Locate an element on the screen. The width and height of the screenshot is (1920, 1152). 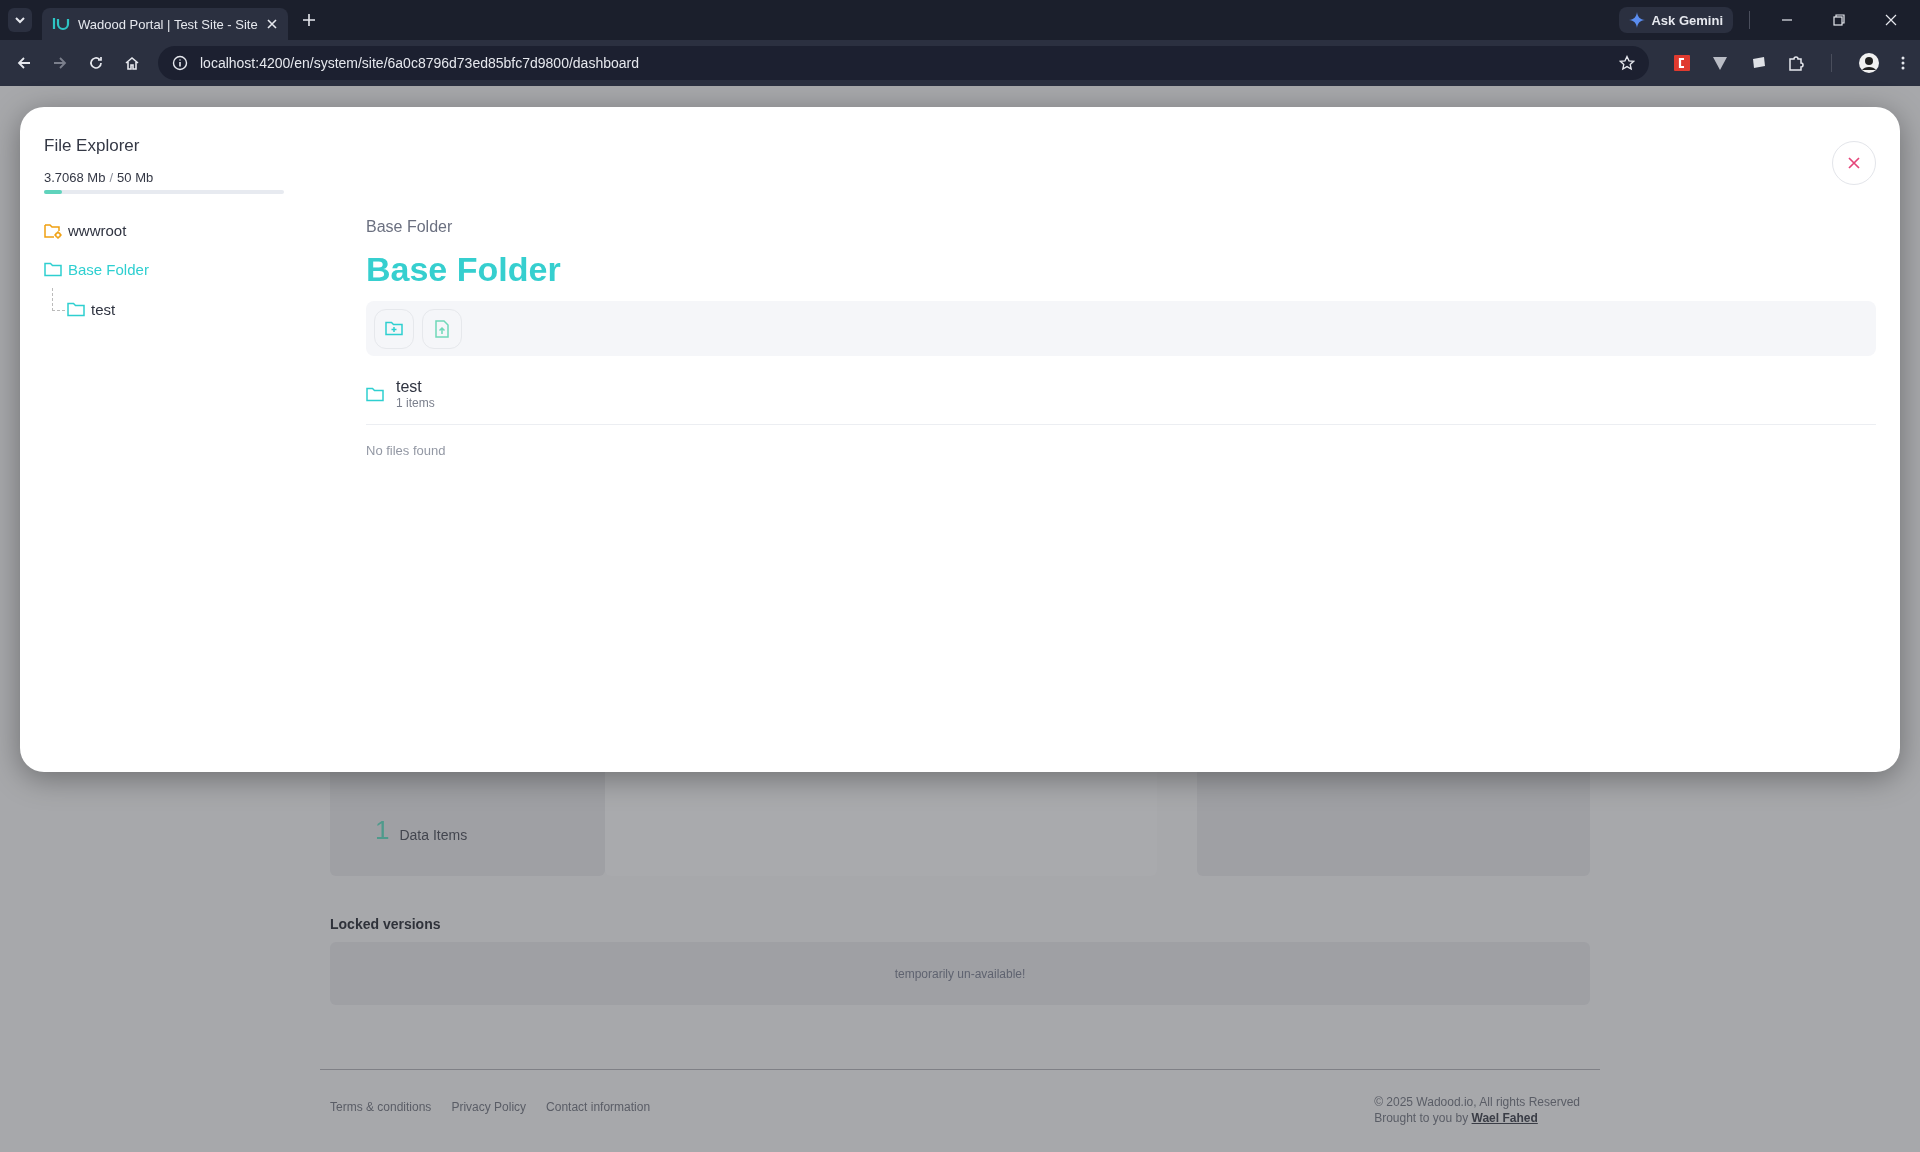
empty-message: temporarily un-available! is located at coordinates (960, 973).